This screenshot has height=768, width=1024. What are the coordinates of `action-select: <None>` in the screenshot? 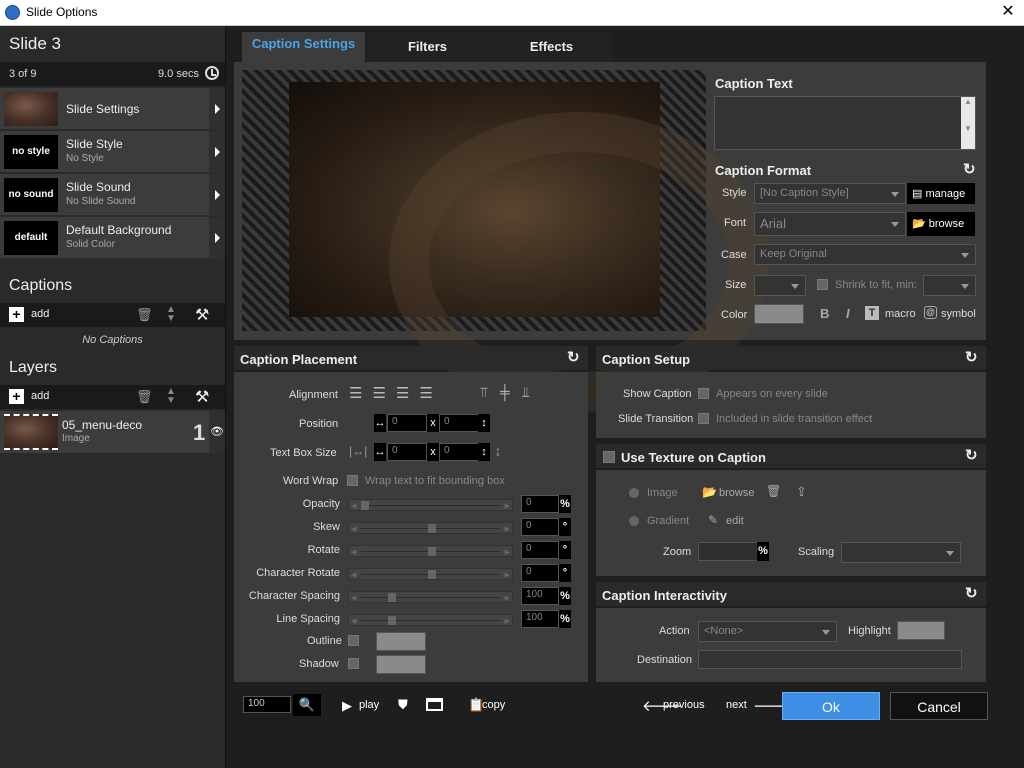 It's located at (767, 631).